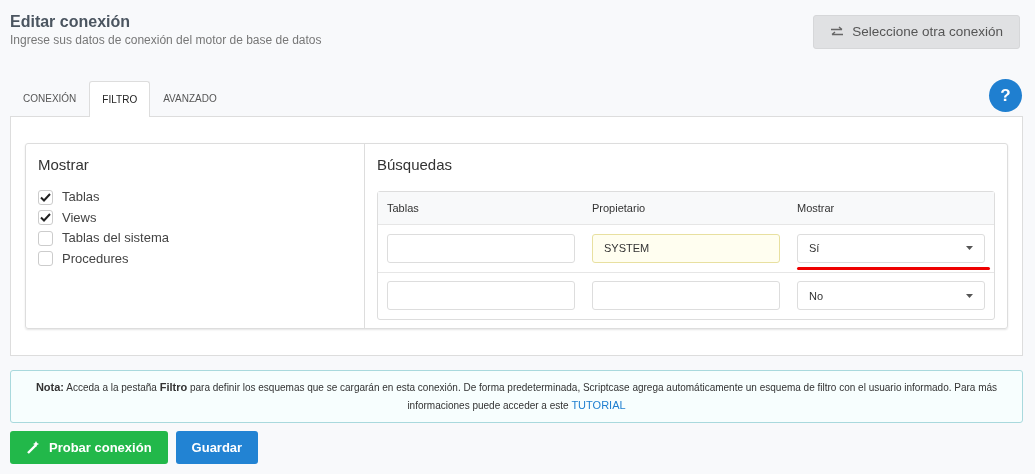 Image resolution: width=1035 pixels, height=474 pixels. What do you see at coordinates (71, 22) in the screenshot?
I see `page-title: Editar conexión` at bounding box center [71, 22].